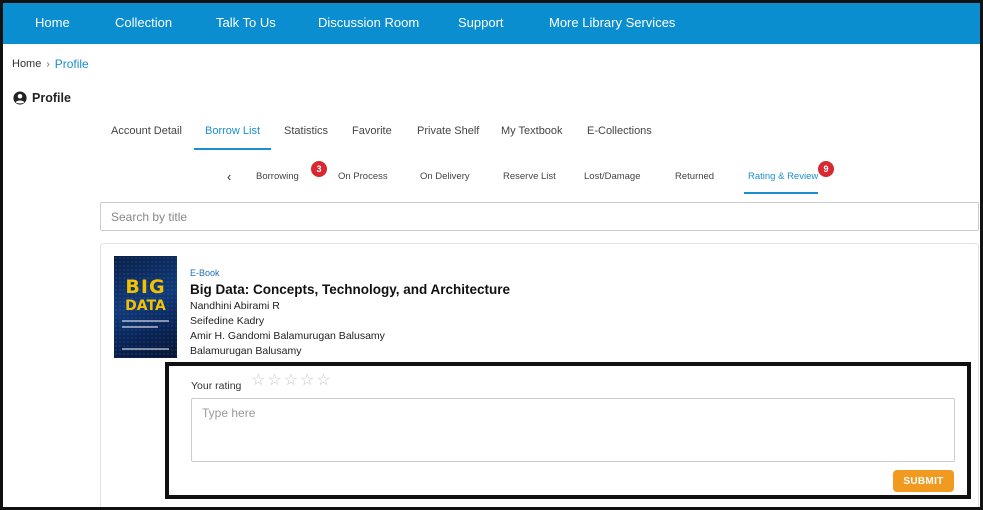 The height and width of the screenshot is (510, 983). Describe the element at coordinates (20, 98) in the screenshot. I see `user-circle-icon` at that location.